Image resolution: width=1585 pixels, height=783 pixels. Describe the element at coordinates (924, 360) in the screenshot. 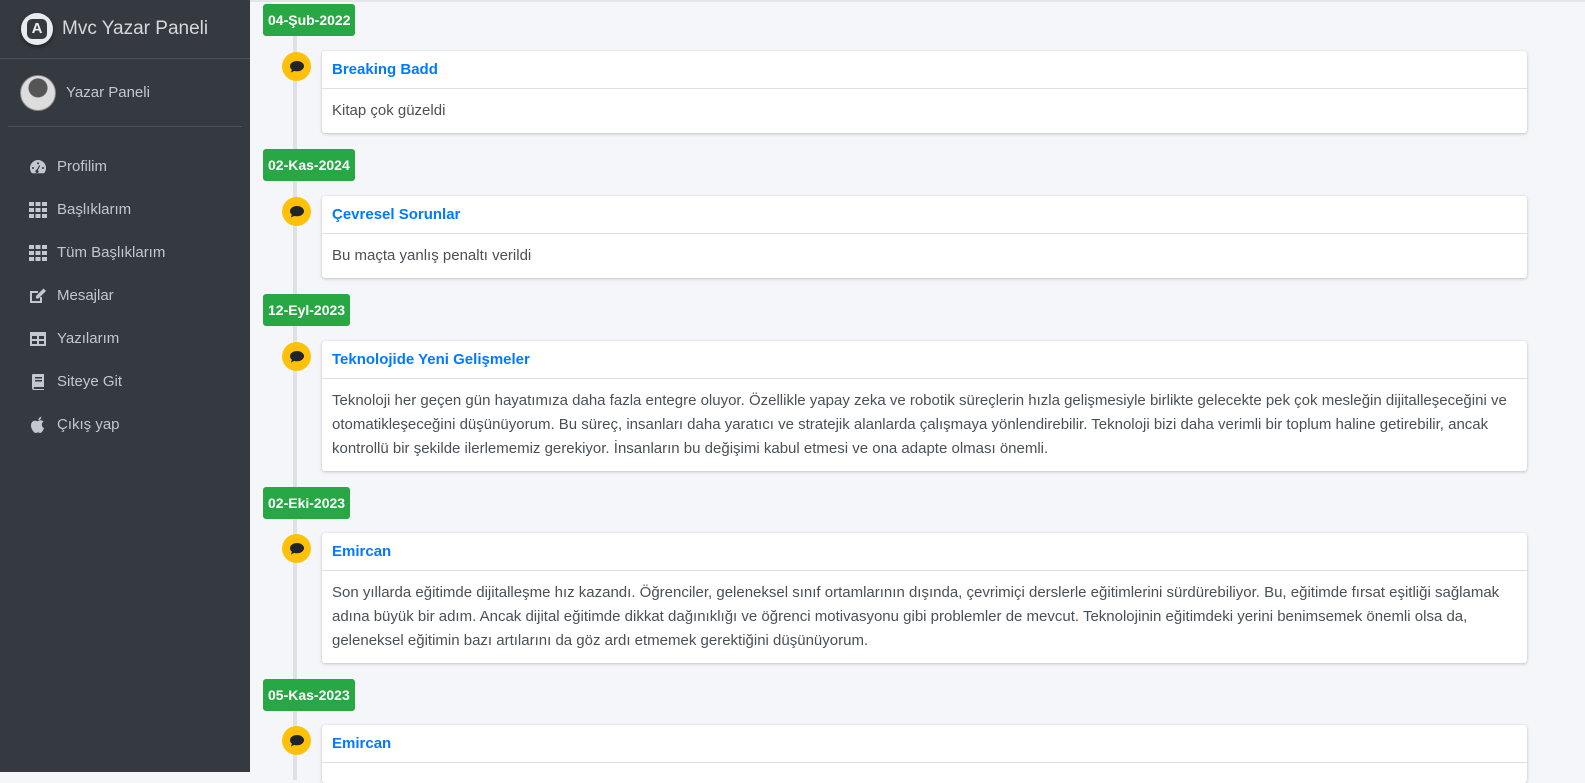

I see `timeline-item-title: Teknolojide Yeni Gelişmeler` at that location.